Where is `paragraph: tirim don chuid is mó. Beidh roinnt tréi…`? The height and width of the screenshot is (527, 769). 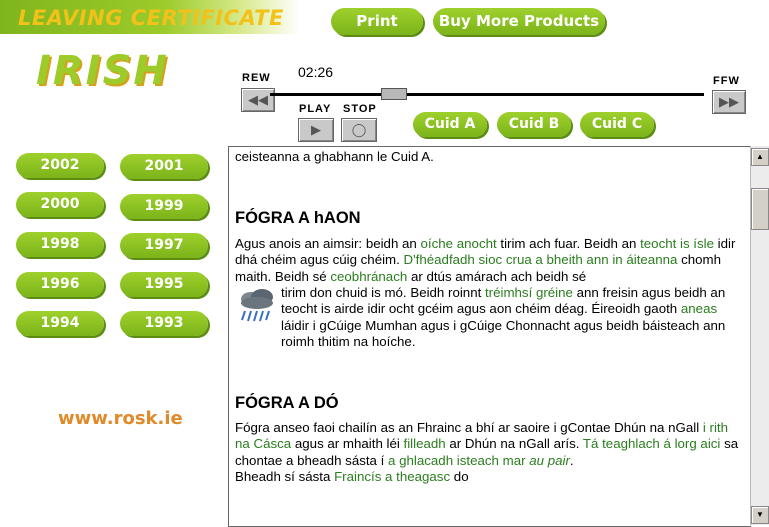 paragraph: tirim don chuid is mó. Beidh roinnt tréi… is located at coordinates (503, 317).